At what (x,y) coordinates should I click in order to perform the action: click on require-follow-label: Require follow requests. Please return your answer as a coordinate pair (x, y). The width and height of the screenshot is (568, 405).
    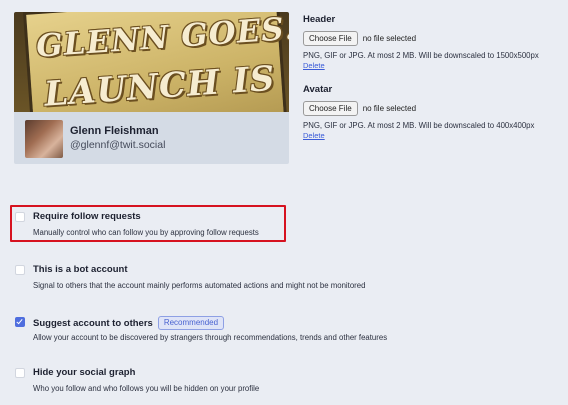
    Looking at the image, I should click on (87, 216).